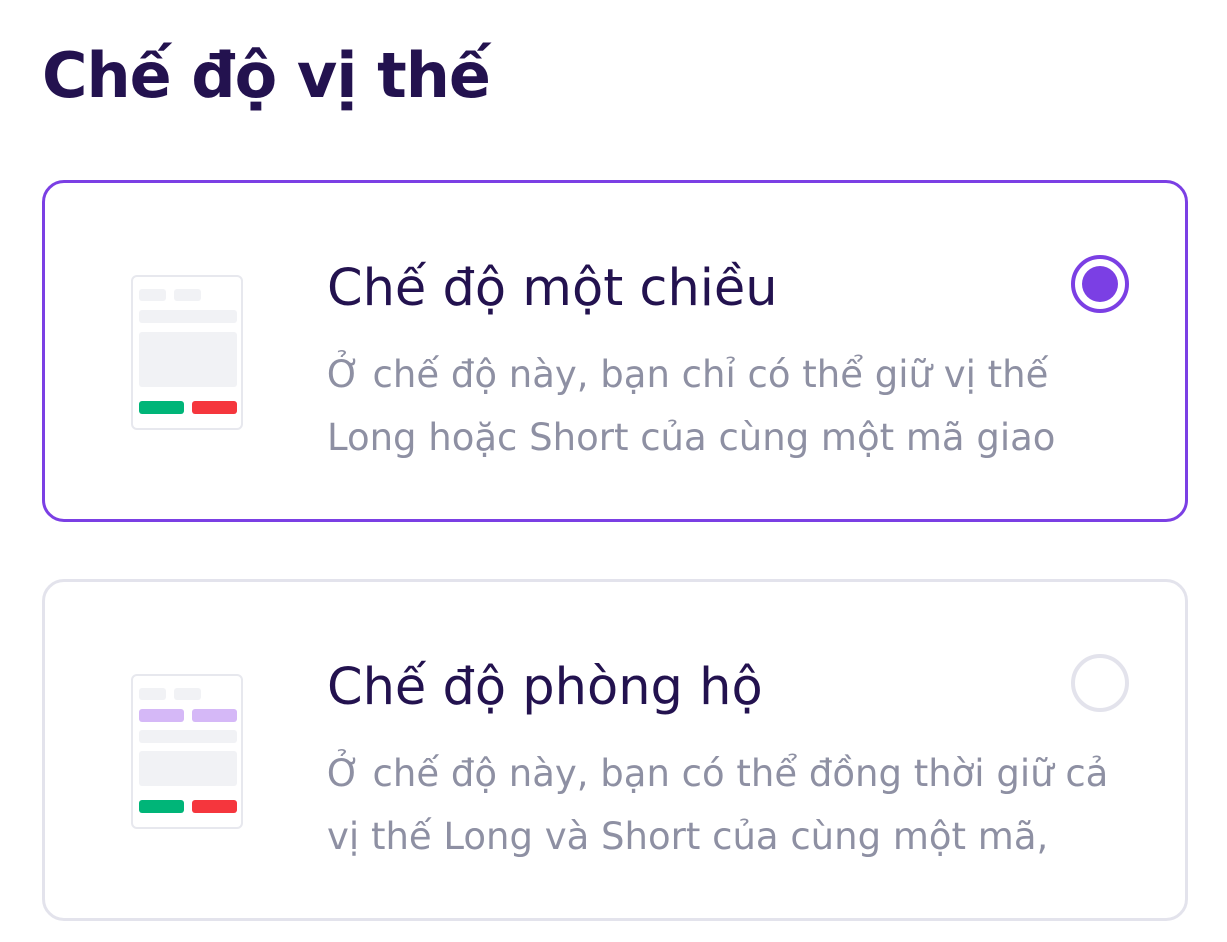 The width and height of the screenshot is (1227, 942). What do you see at coordinates (688, 374) in the screenshot?
I see `description-line: Ở chế độ này, bạn chỉ có thể giữ vị thế` at bounding box center [688, 374].